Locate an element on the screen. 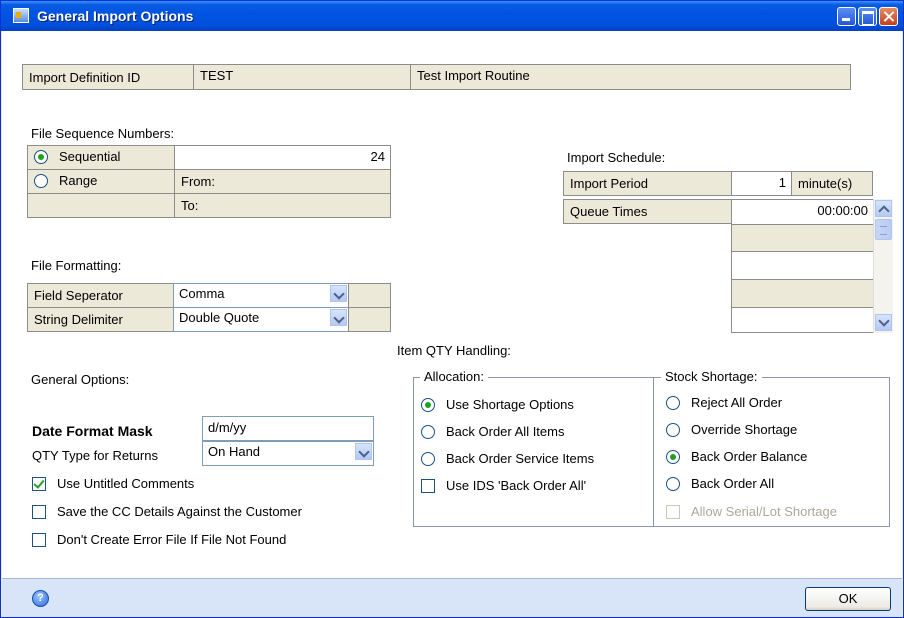  window-title: General Import Options is located at coordinates (115, 16).